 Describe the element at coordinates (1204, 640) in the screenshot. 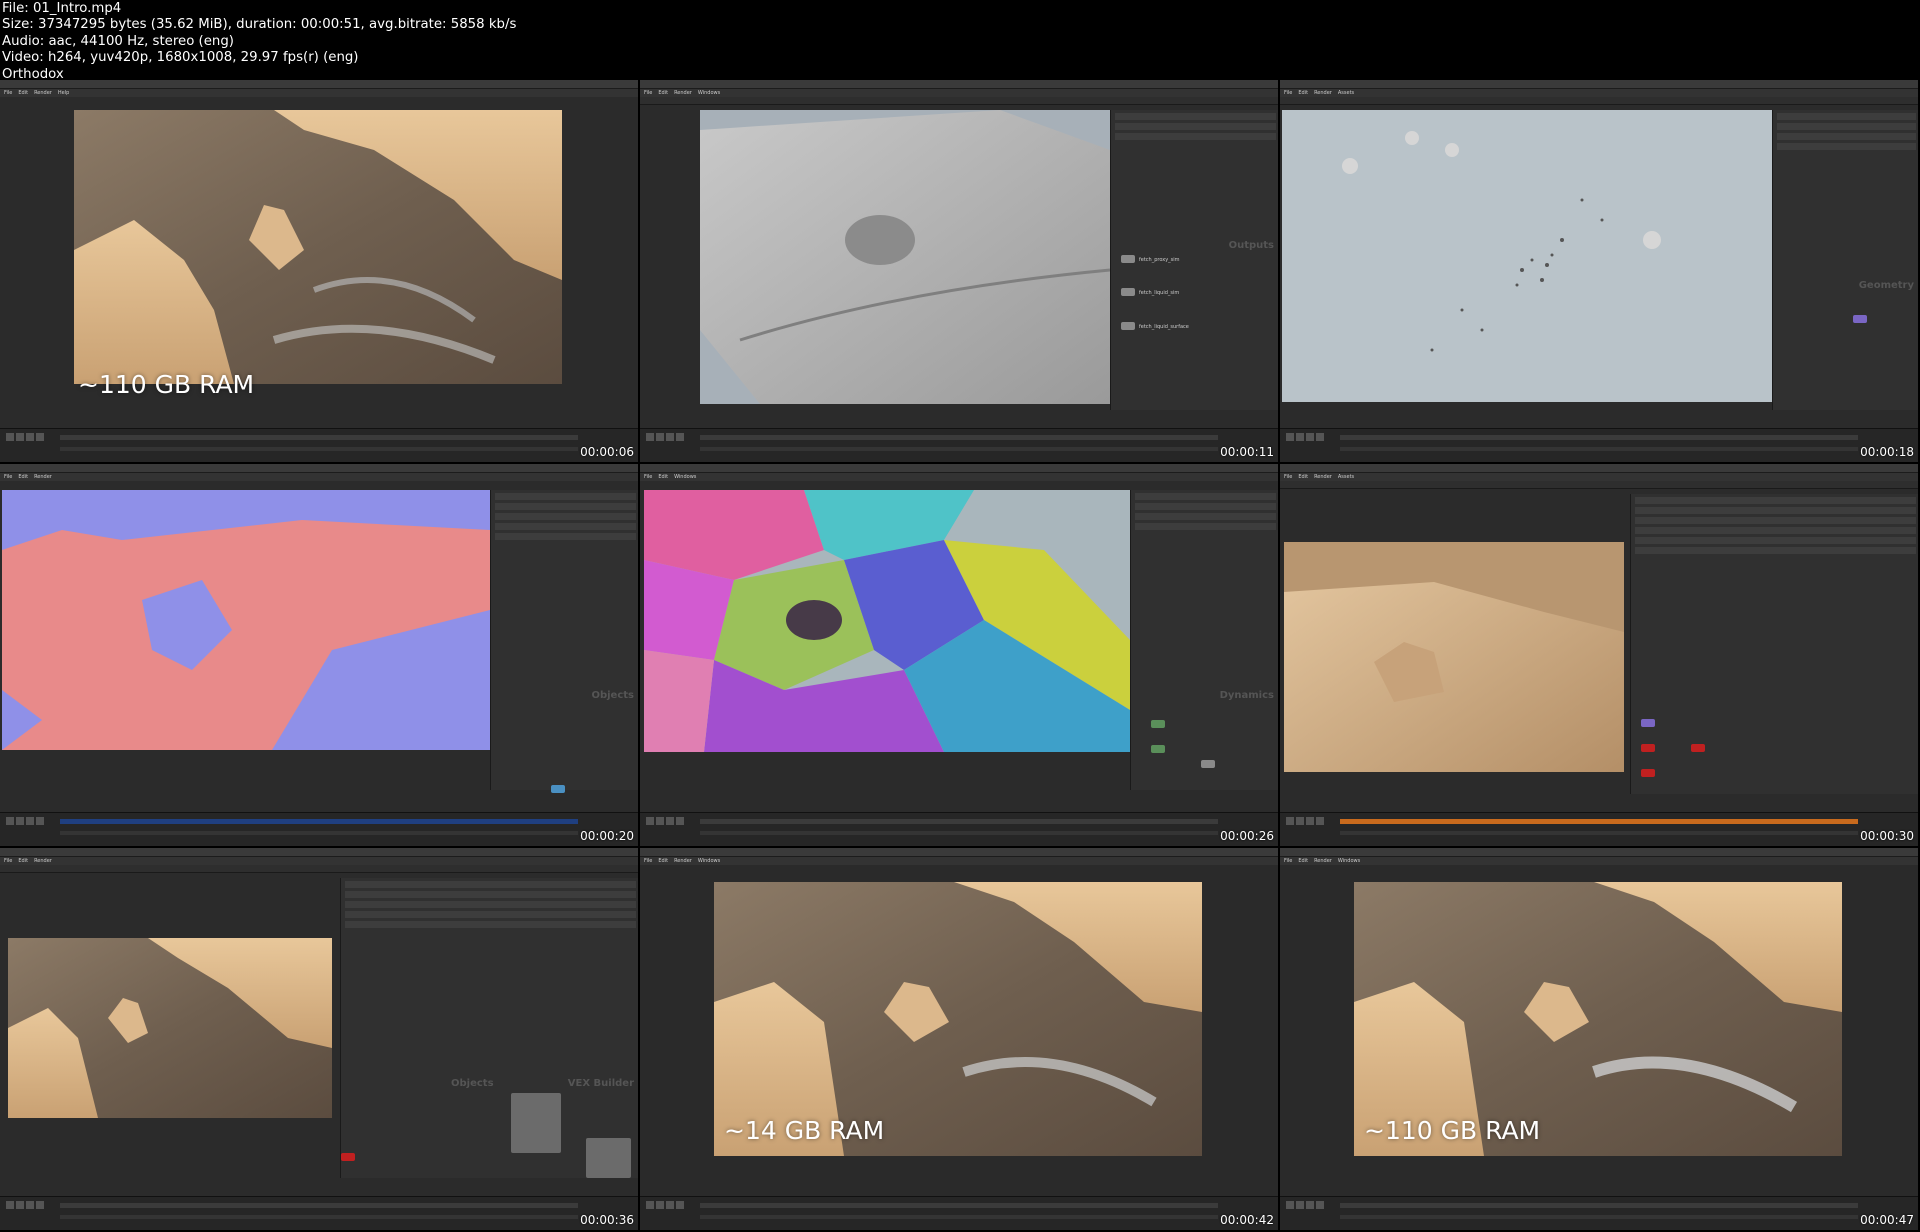

I see `parameter-panel: Dynamics` at that location.